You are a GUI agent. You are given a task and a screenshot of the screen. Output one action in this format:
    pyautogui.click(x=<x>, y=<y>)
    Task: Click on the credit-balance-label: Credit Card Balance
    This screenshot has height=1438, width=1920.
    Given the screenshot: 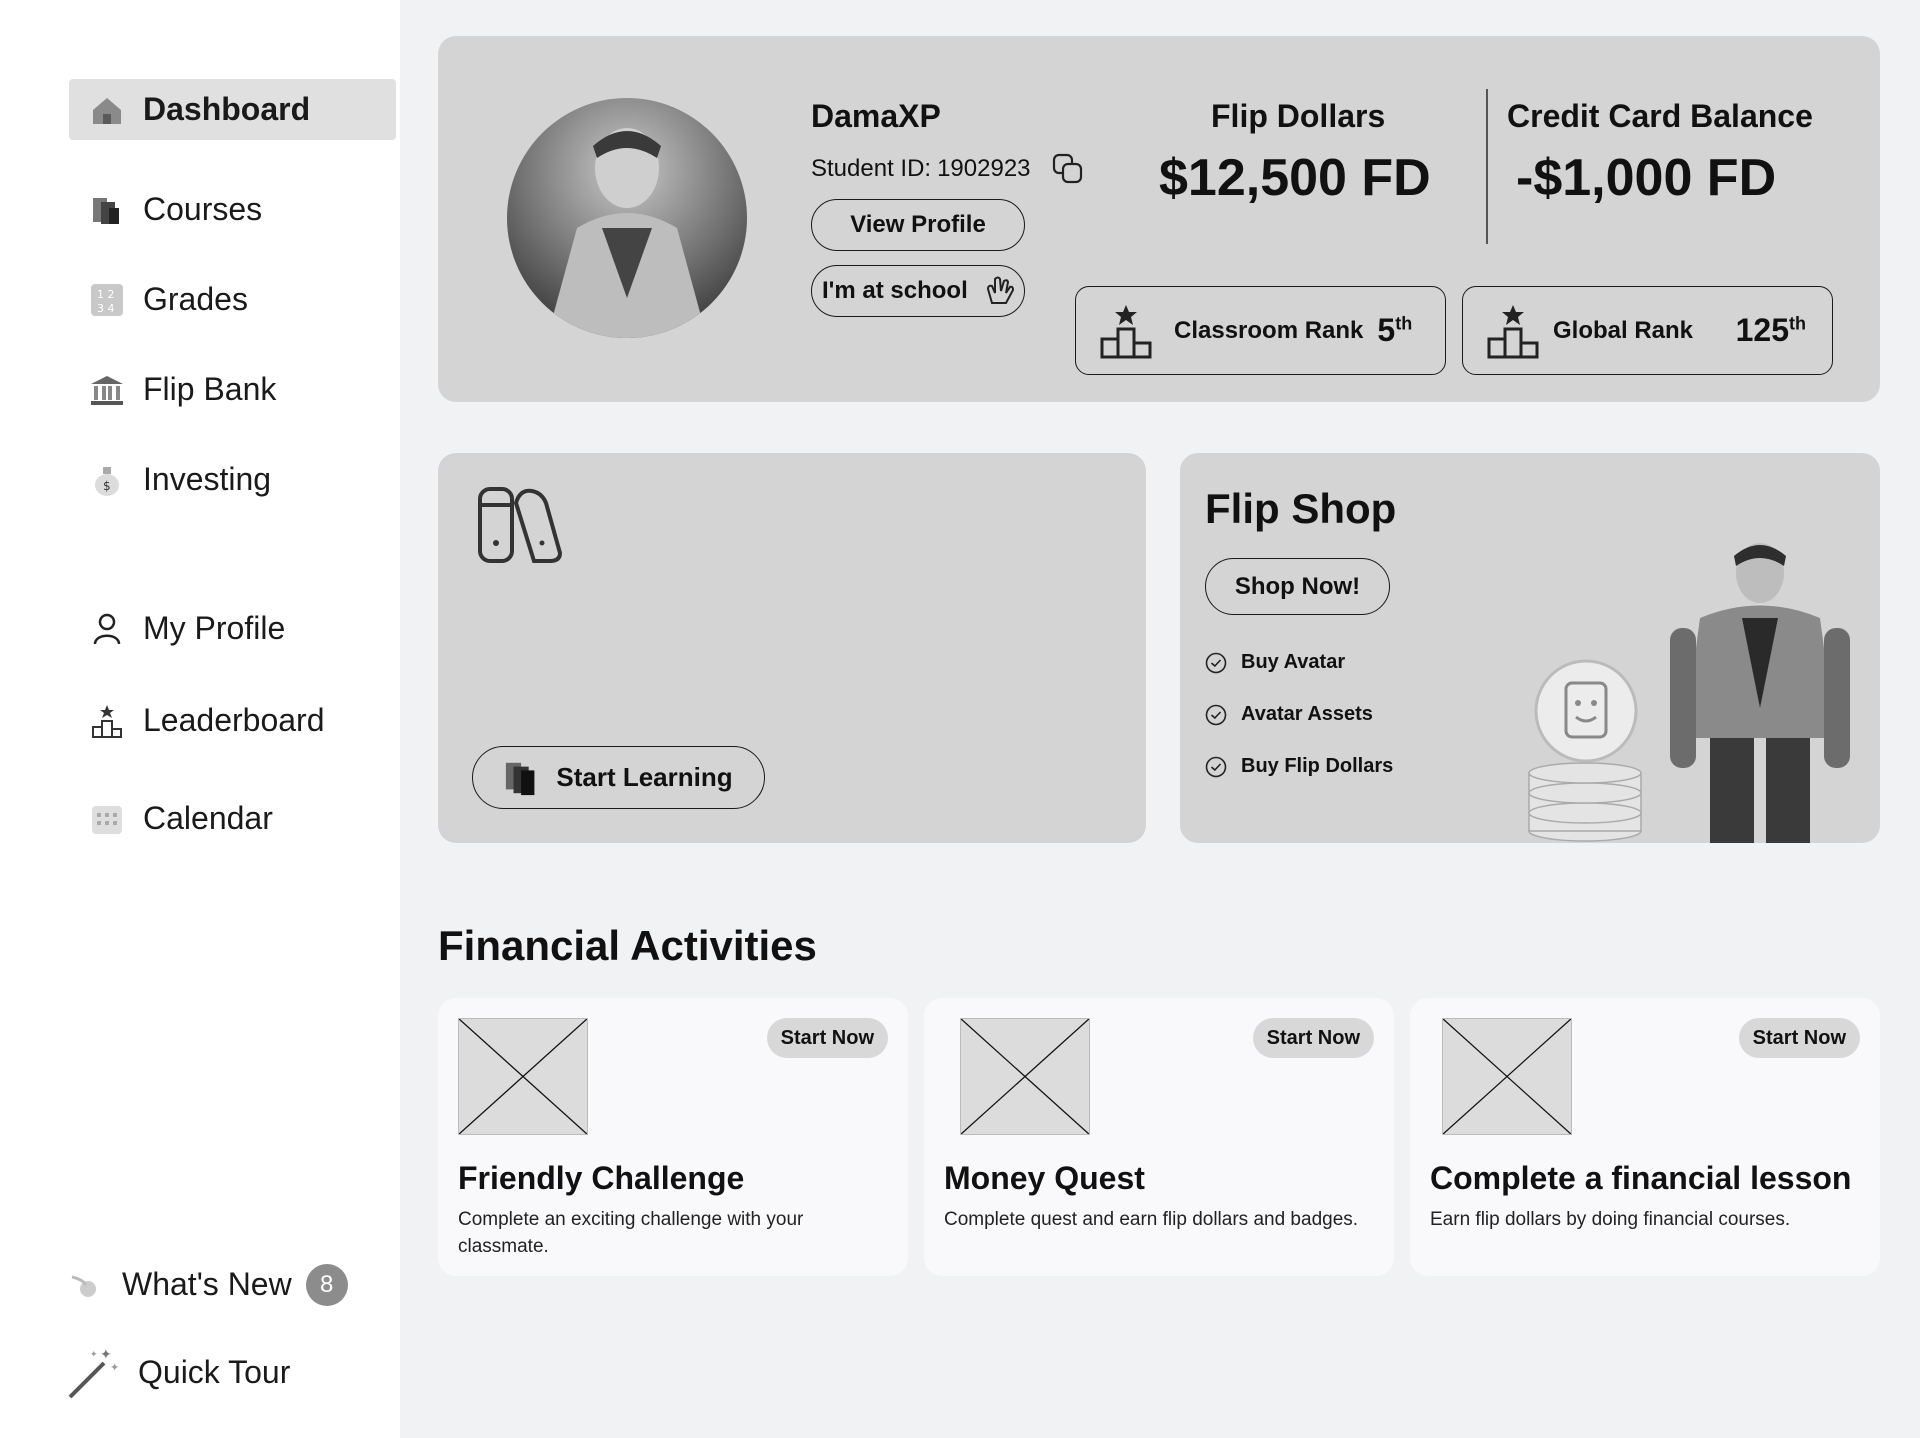 What is the action you would take?
    pyautogui.click(x=1660, y=116)
    